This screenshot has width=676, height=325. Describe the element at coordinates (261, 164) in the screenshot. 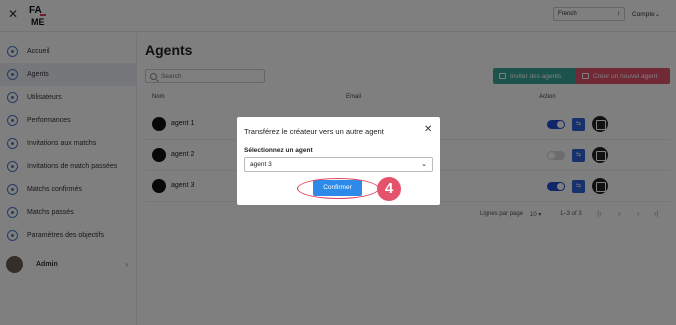

I see `agent-select-value: agent 3` at that location.